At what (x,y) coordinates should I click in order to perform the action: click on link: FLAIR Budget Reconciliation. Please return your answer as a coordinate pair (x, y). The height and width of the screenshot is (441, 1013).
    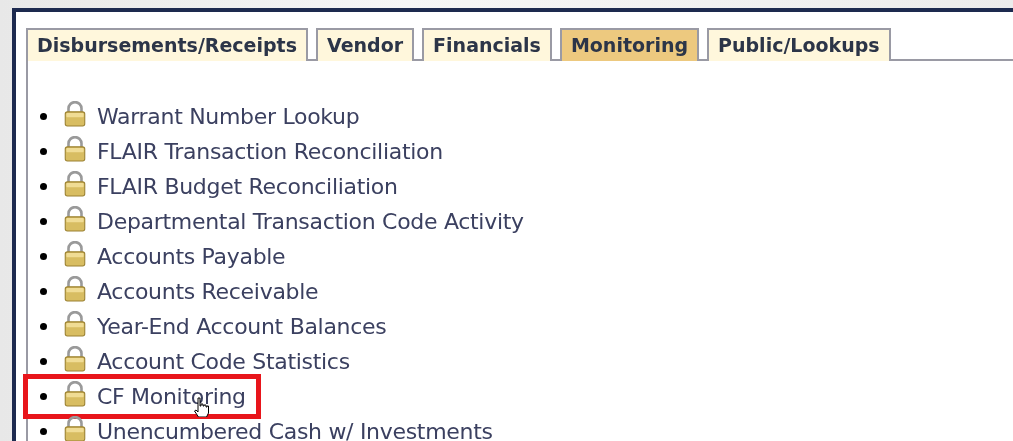
    Looking at the image, I should click on (247, 186).